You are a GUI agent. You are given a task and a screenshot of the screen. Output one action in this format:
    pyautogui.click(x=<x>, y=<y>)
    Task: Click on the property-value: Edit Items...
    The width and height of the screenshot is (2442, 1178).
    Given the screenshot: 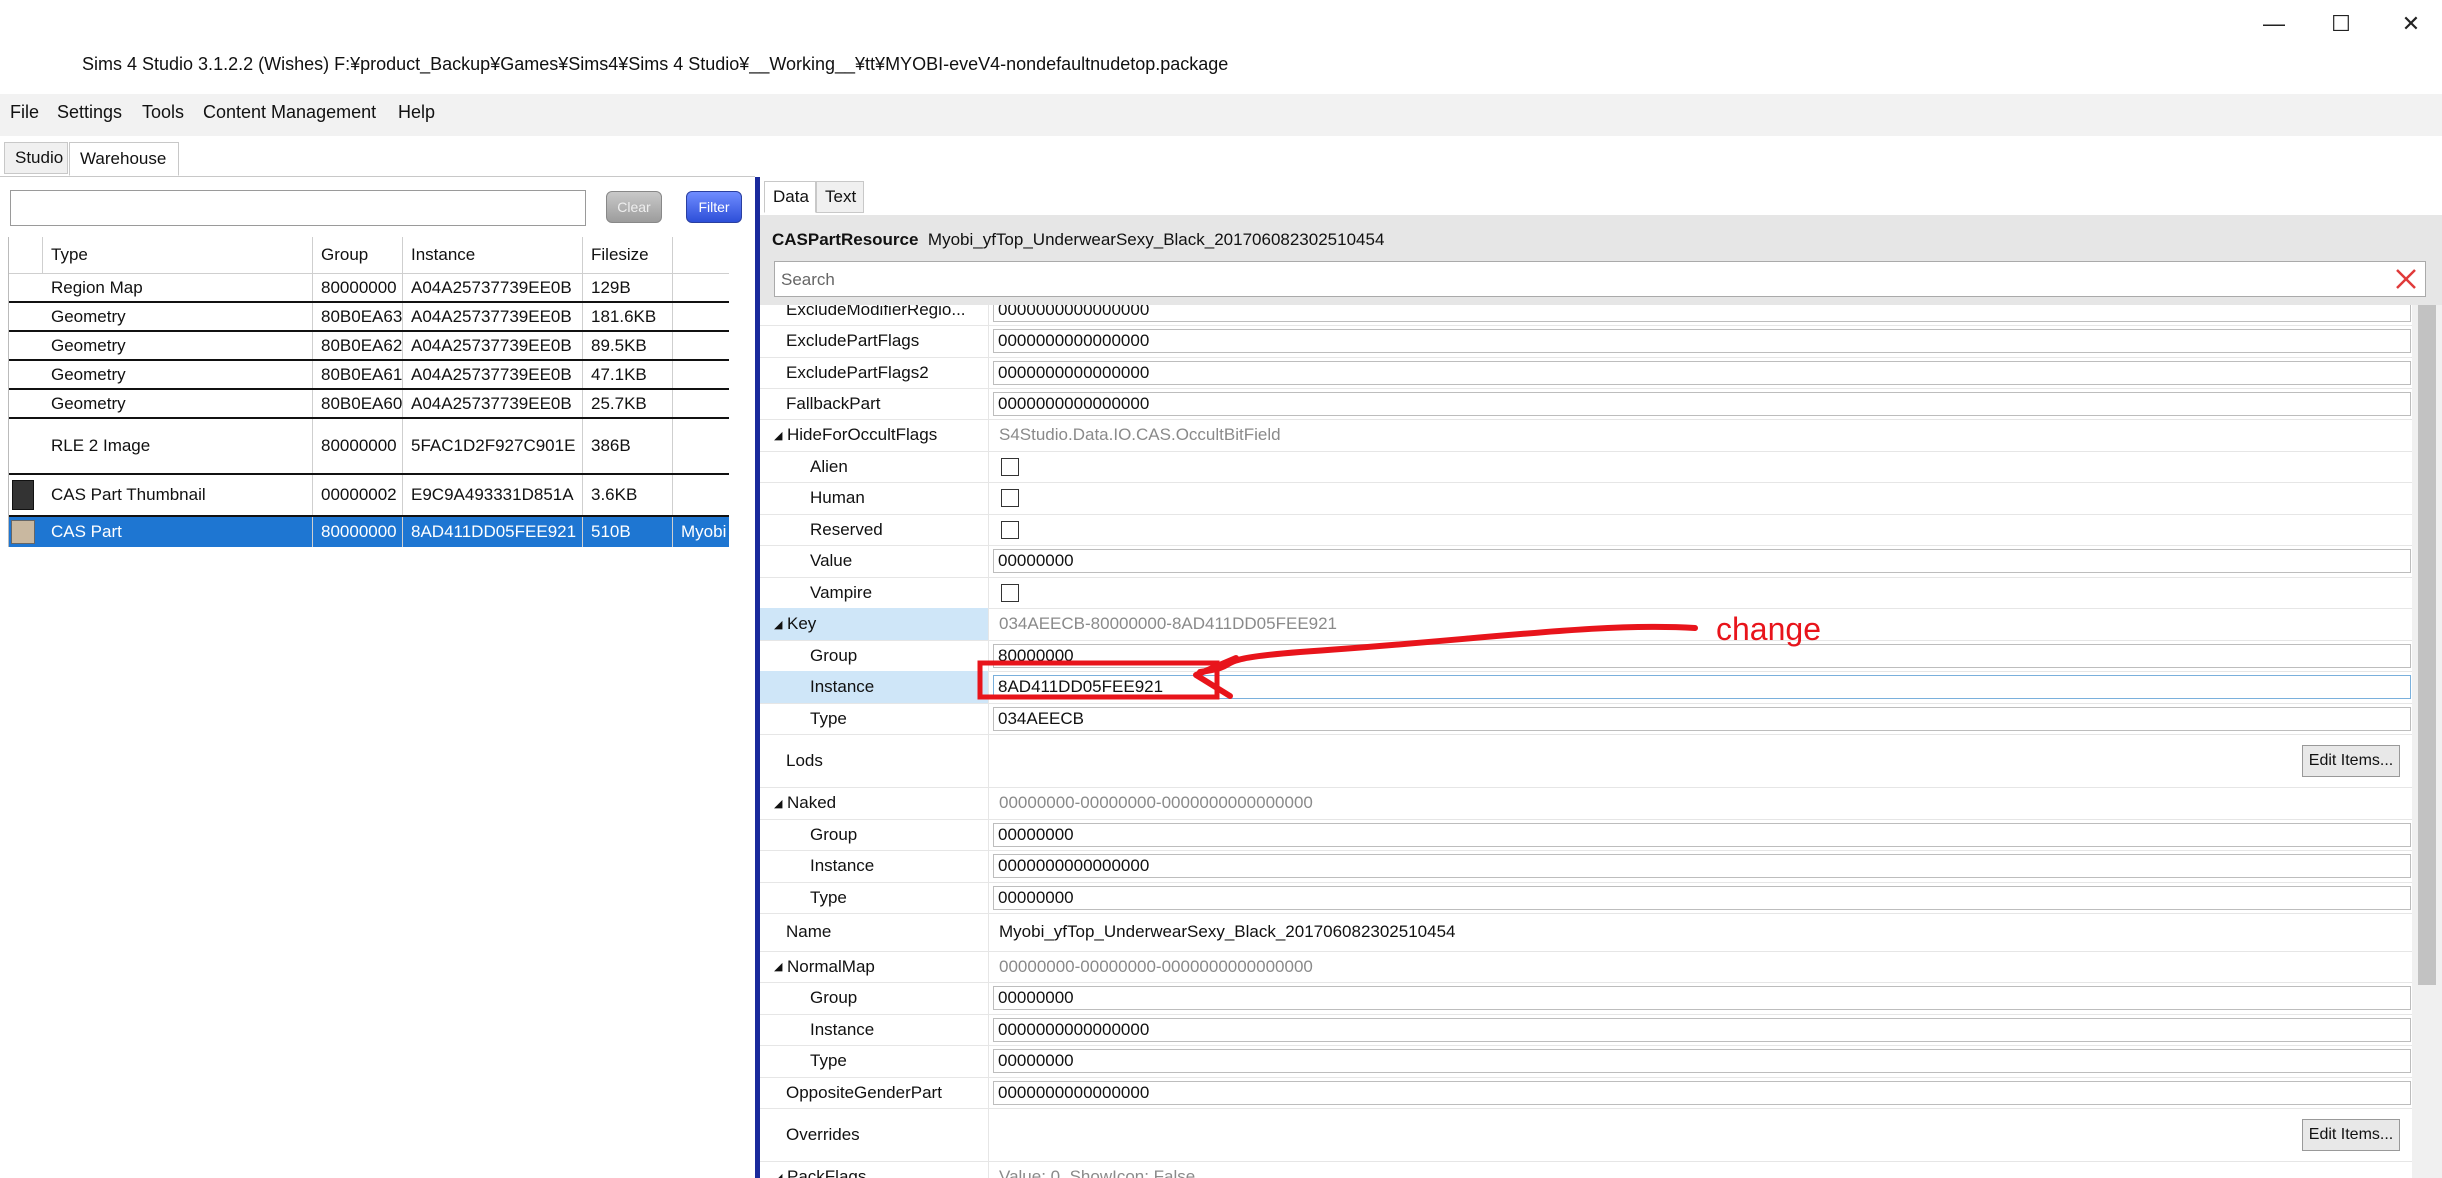 What is the action you would take?
    pyautogui.click(x=1700, y=760)
    